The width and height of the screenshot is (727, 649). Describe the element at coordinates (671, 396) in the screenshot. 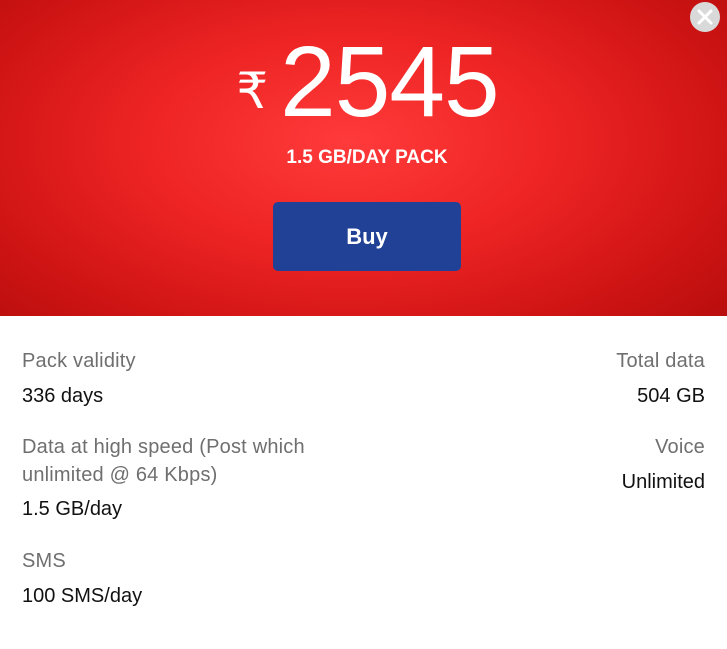

I see `total-data-value: 504 GB` at that location.